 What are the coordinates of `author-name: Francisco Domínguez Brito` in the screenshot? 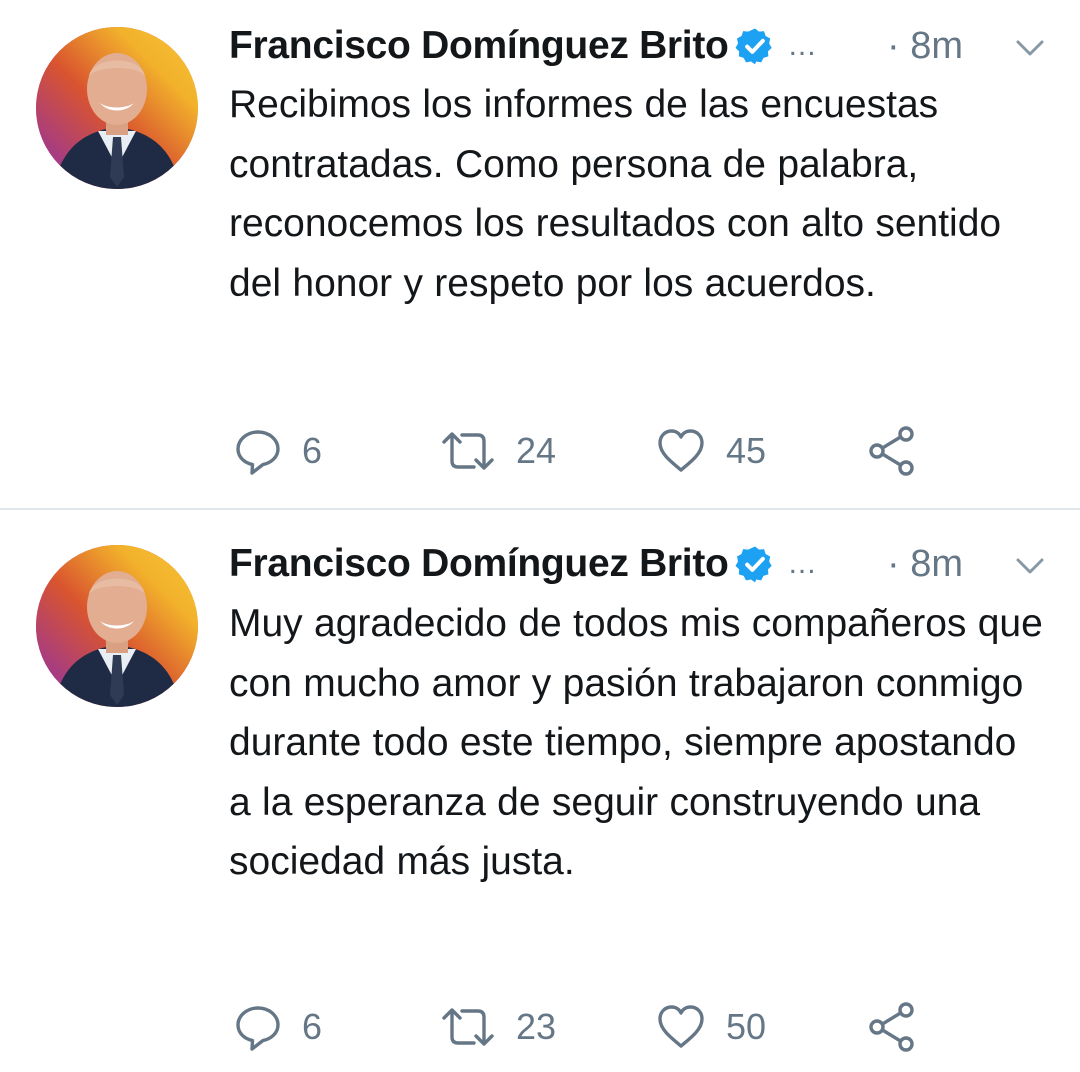 It's located at (479, 564).